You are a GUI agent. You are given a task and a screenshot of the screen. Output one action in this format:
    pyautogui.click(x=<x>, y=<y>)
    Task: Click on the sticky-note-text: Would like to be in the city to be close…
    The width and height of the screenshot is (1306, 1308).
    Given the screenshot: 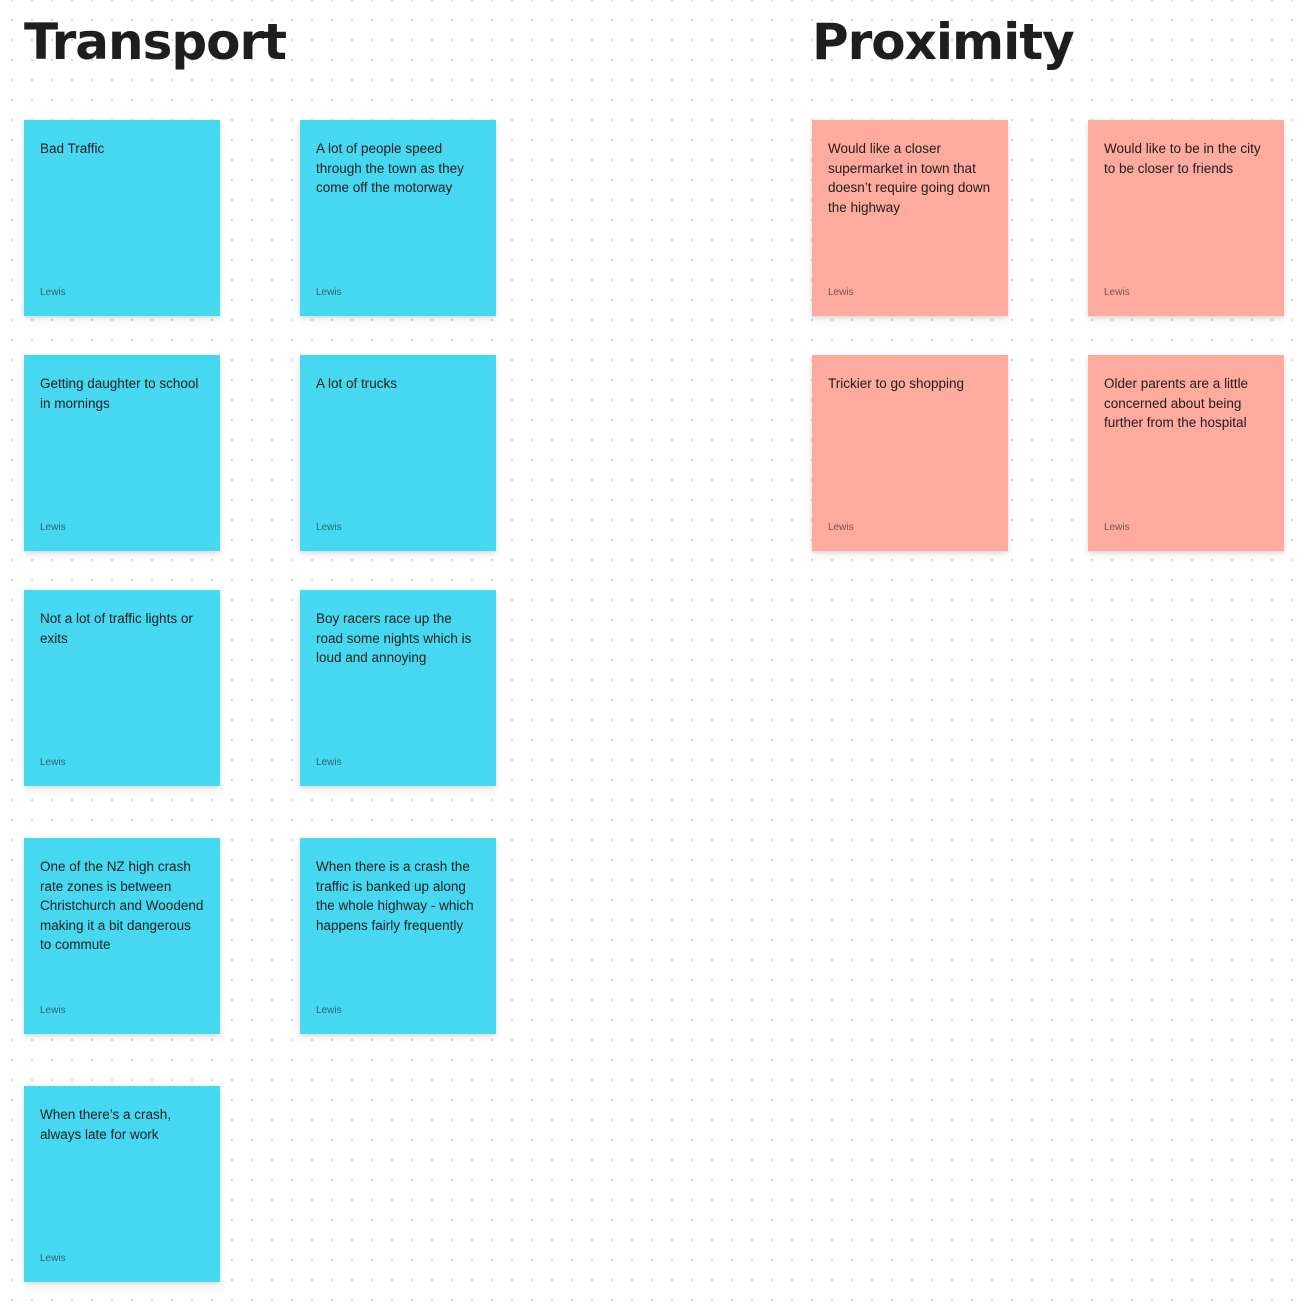 What is the action you would take?
    pyautogui.click(x=1182, y=158)
    